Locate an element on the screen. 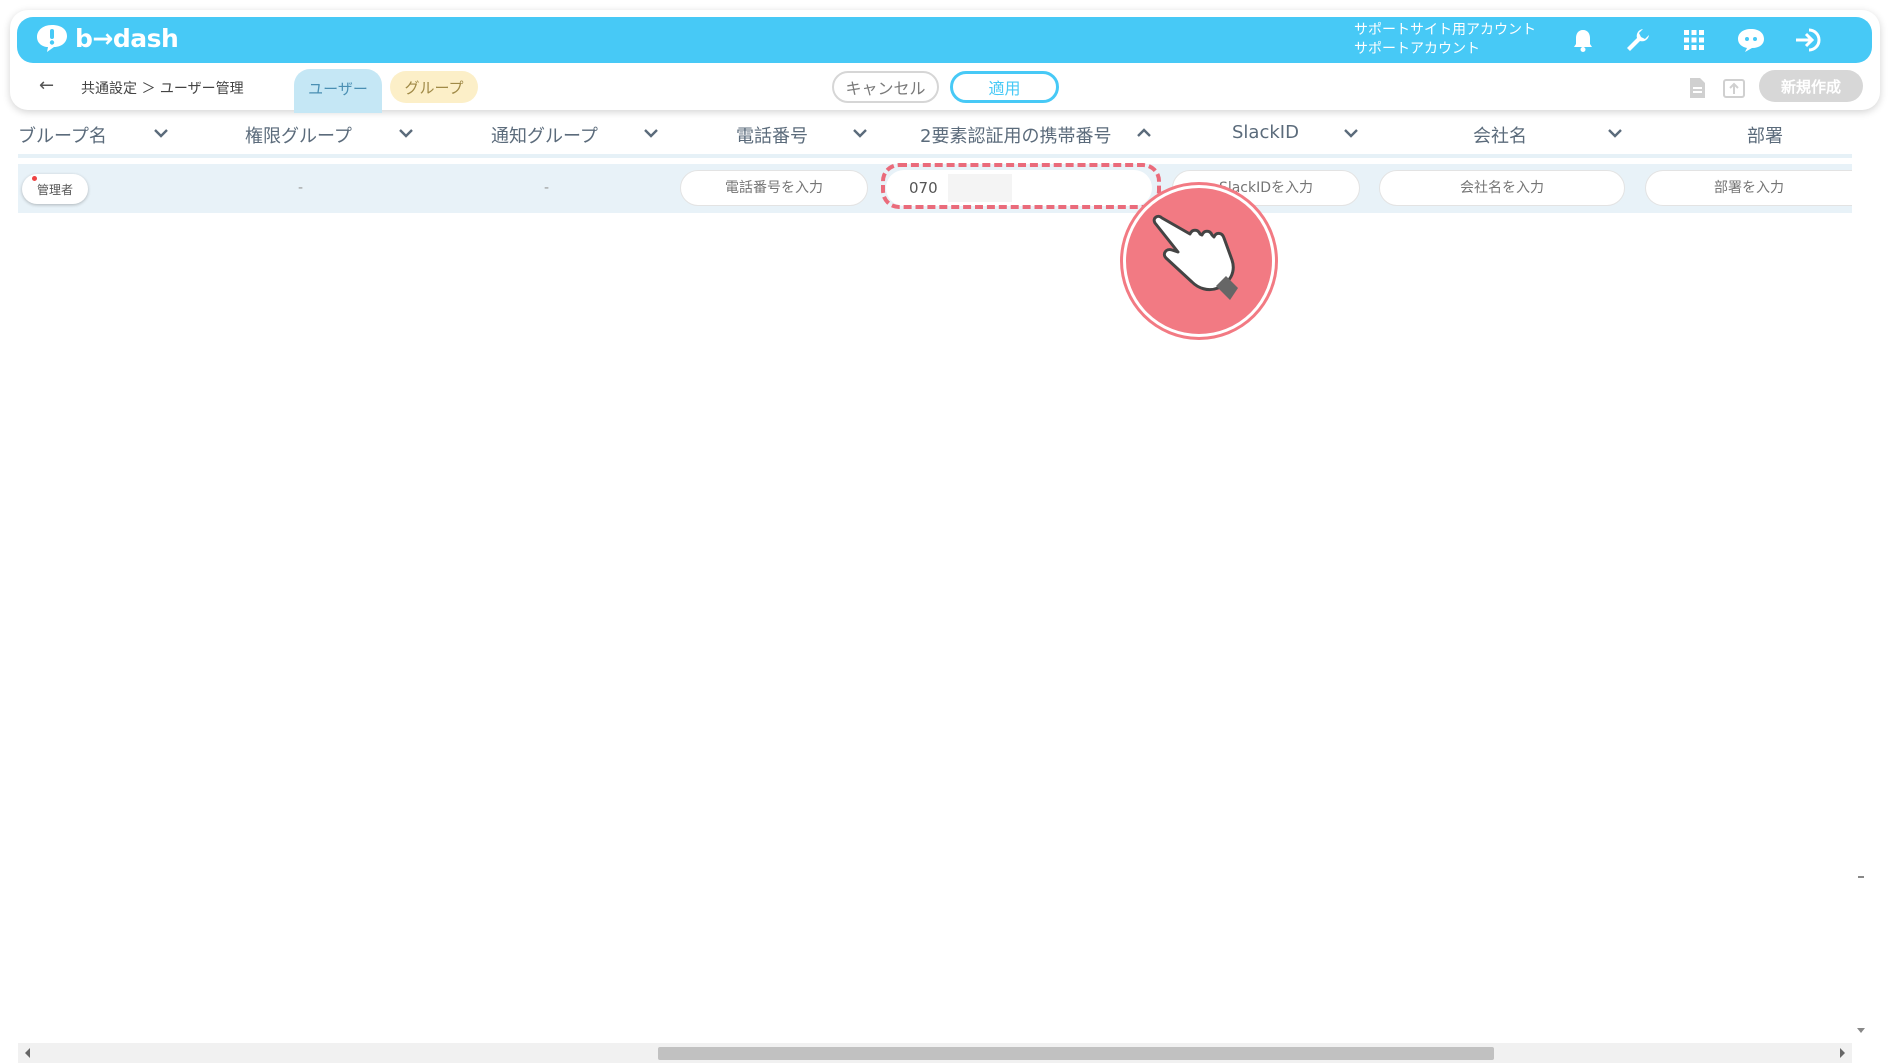 This screenshot has height=1063, width=1890. column-header-slackid: SlackID is located at coordinates (1265, 137).